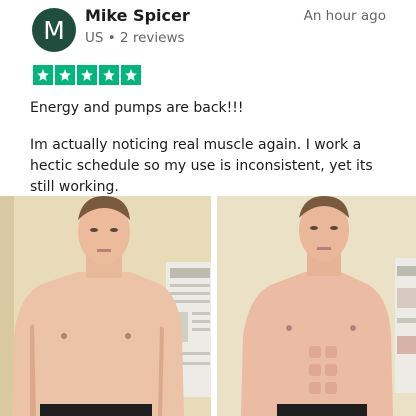  What do you see at coordinates (137, 15) in the screenshot?
I see `reviewer-name: Mike Spicer` at bounding box center [137, 15].